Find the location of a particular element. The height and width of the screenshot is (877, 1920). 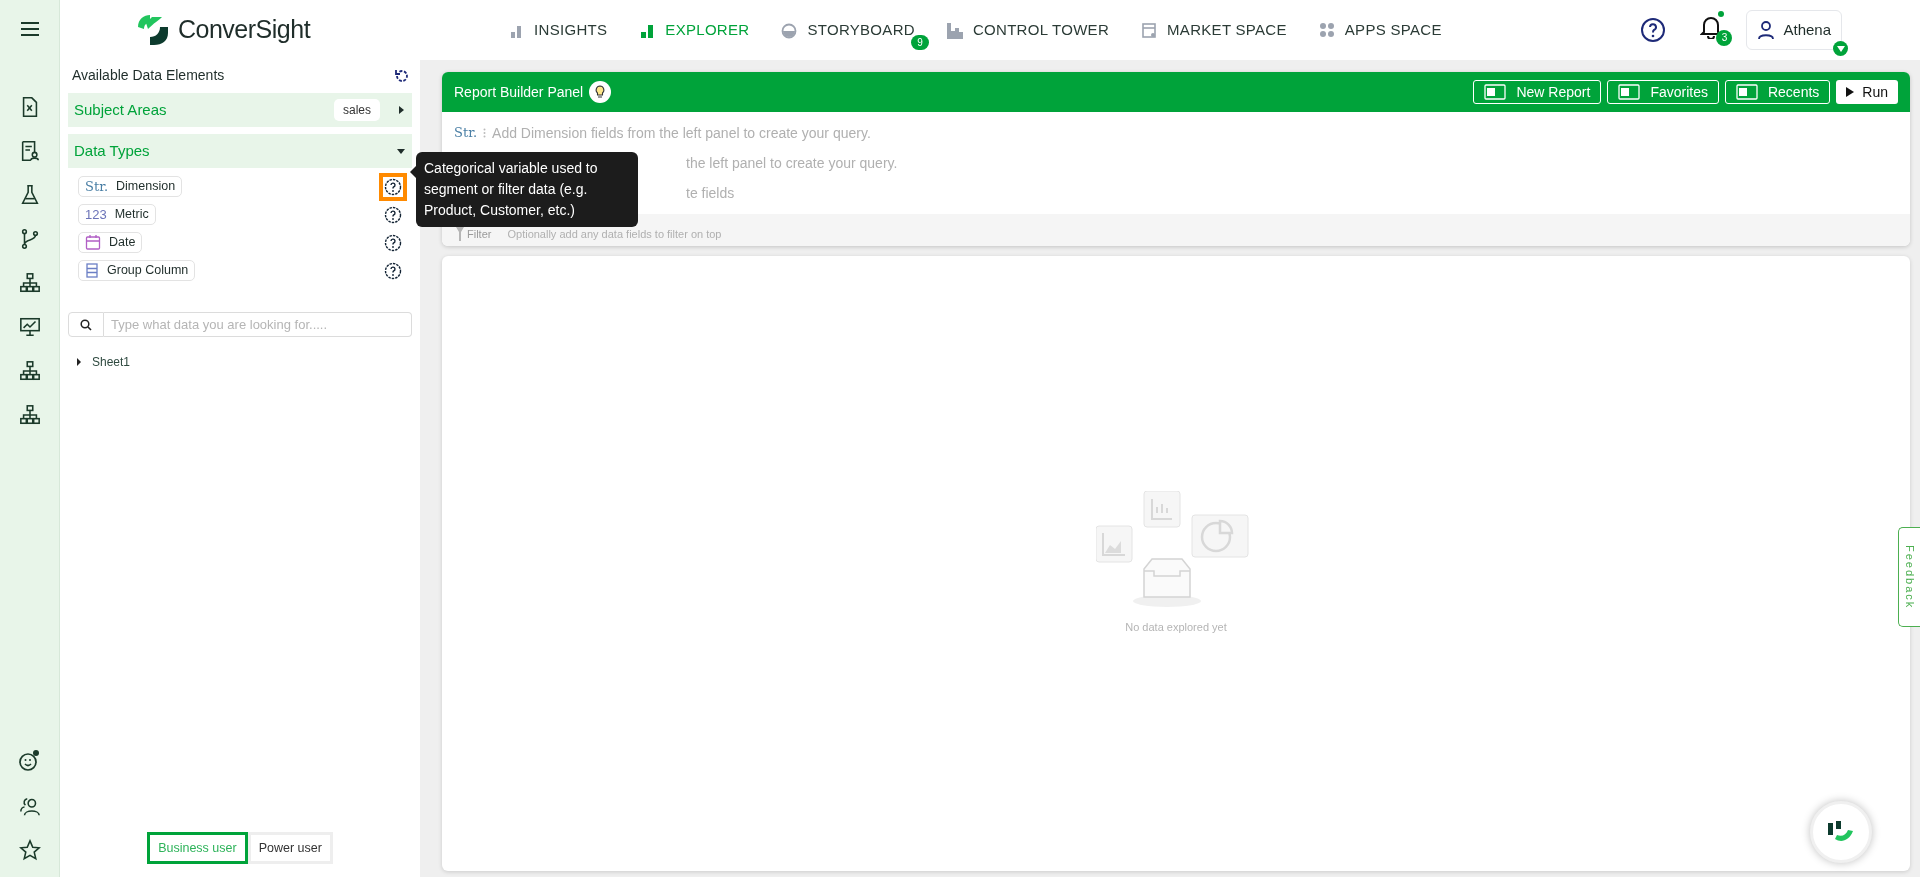

count-badge: 3 is located at coordinates (1724, 37).